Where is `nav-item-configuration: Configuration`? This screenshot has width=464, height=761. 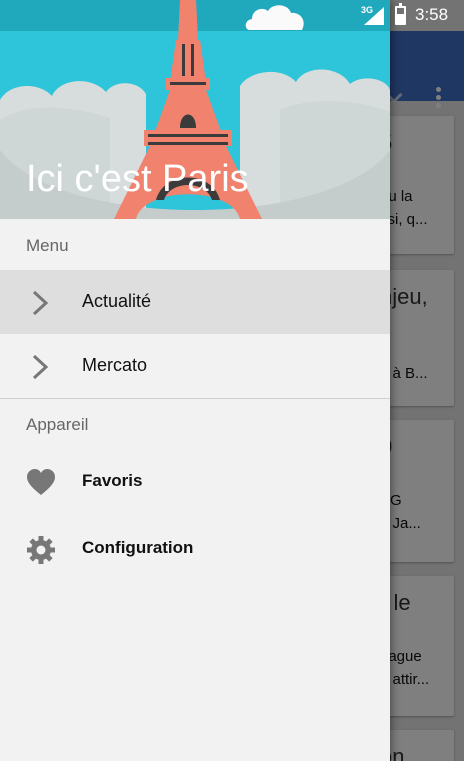
nav-item-configuration: Configuration is located at coordinates (195, 549).